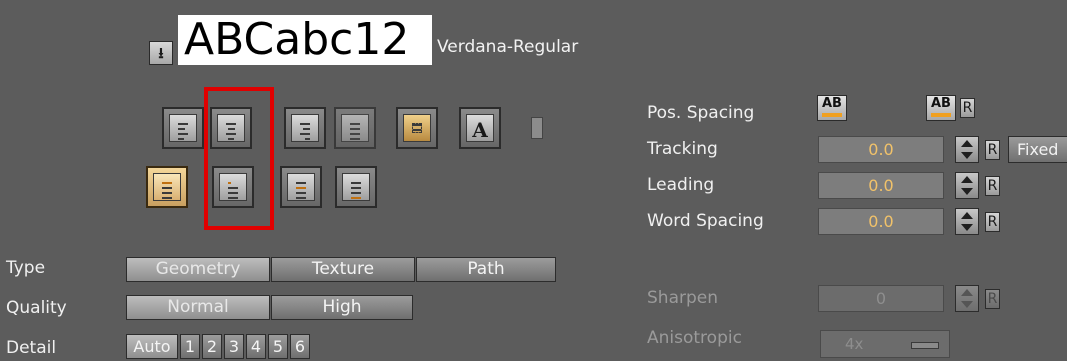  What do you see at coordinates (881, 149) in the screenshot?
I see `tracking-field: 0.0` at bounding box center [881, 149].